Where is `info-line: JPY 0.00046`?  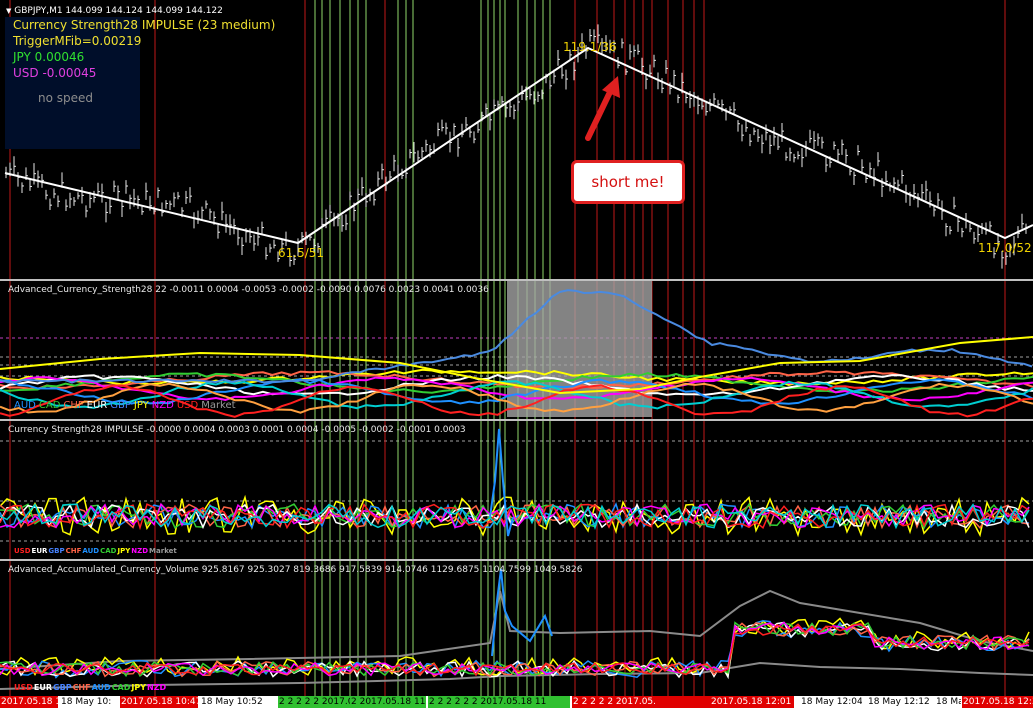
info-line: JPY 0.00046 is located at coordinates (49, 57).